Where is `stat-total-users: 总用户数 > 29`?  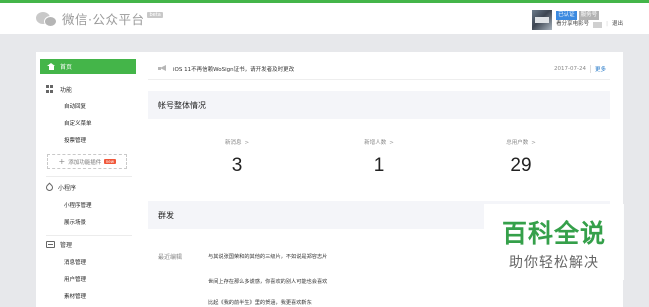
stat-total-users: 总用户数 > 29 is located at coordinates (521, 157).